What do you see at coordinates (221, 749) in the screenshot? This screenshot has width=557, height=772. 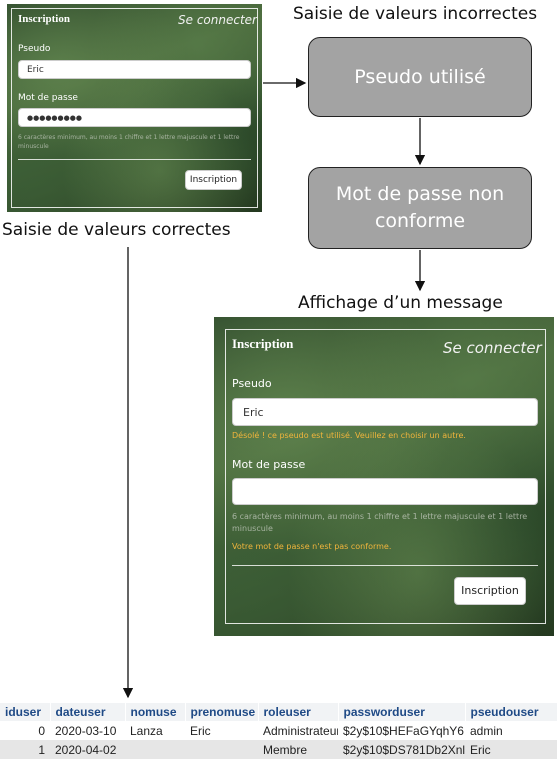 I see `cell-prenomuser` at bounding box center [221, 749].